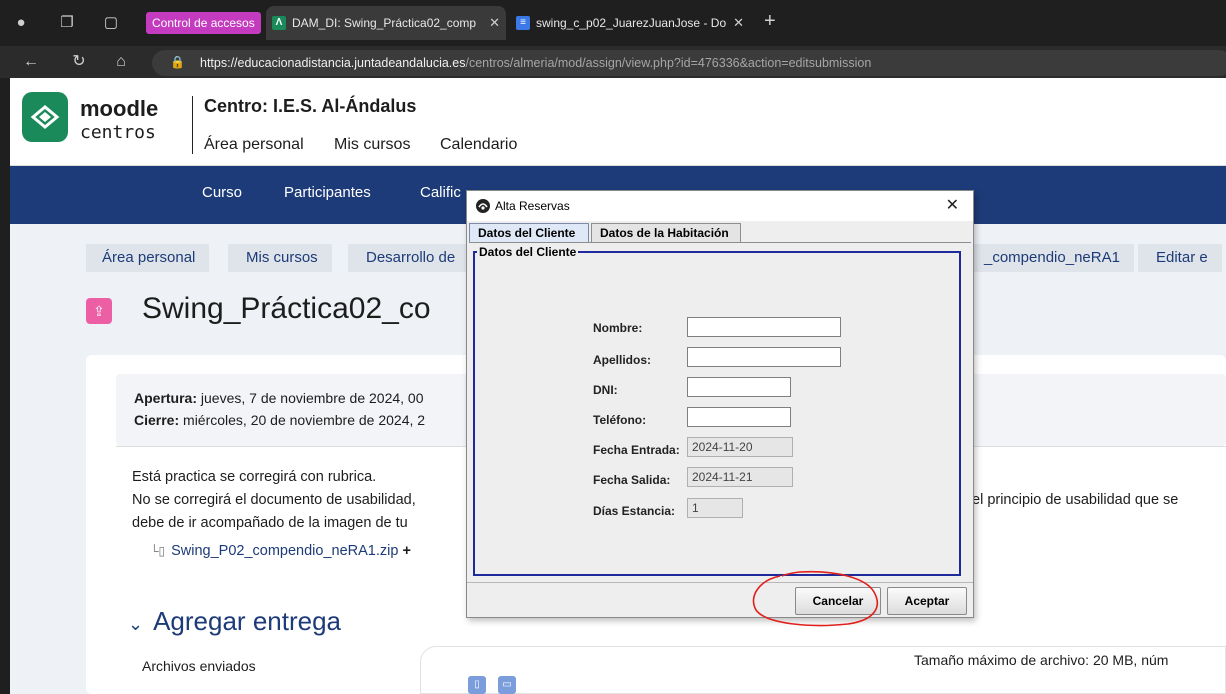 This screenshot has width=1226, height=694. What do you see at coordinates (622, 360) in the screenshot?
I see `apellidos-label: Apellidos:` at bounding box center [622, 360].